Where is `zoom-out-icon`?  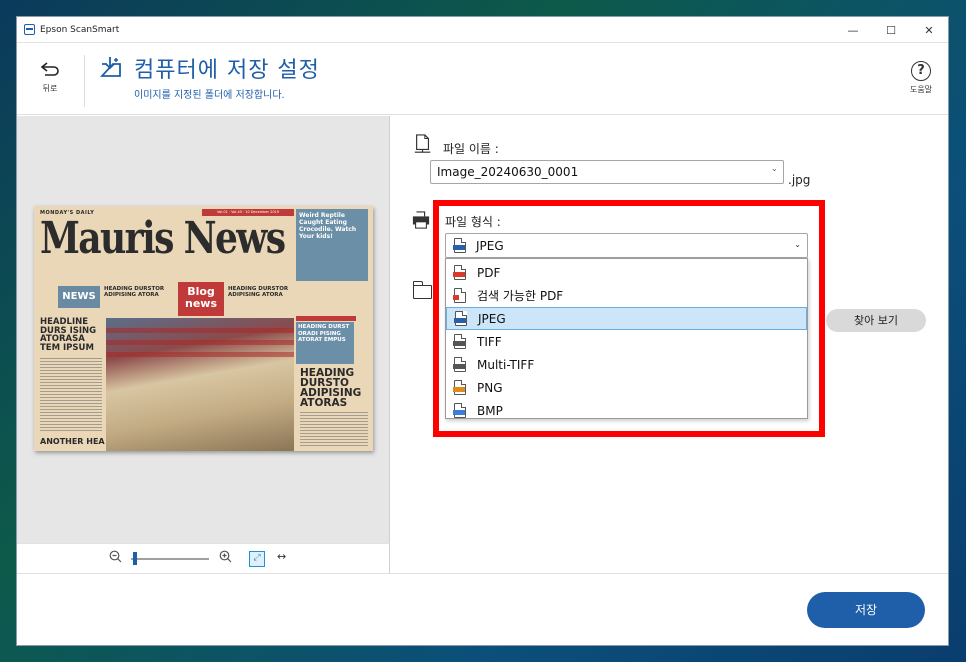 zoom-out-icon is located at coordinates (115, 558).